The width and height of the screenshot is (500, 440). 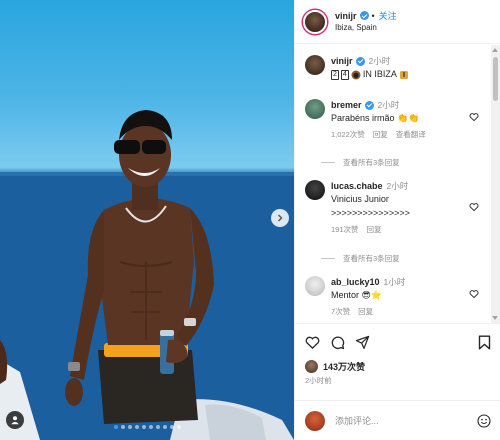 What do you see at coordinates (356, 74) in the screenshot?
I see `lion-emoji-icon` at bounding box center [356, 74].